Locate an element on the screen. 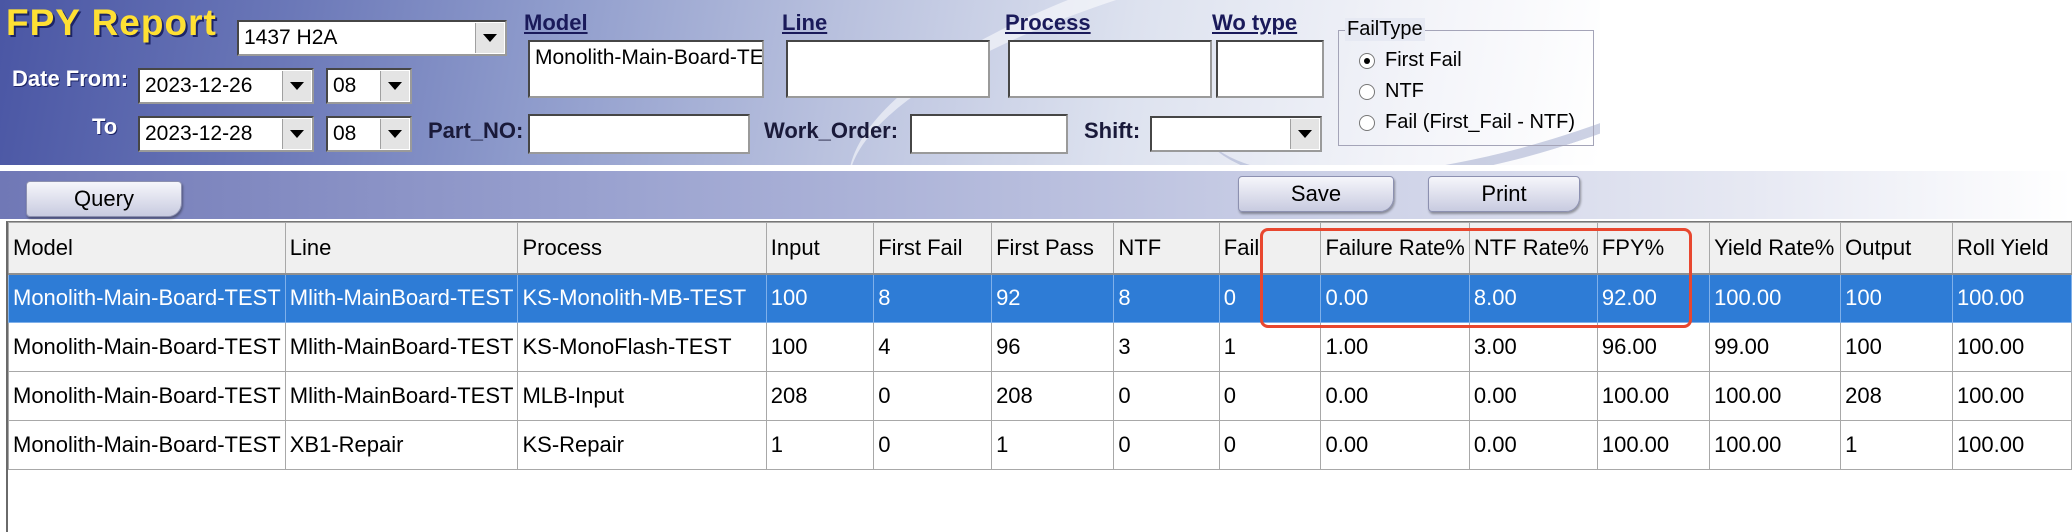 The height and width of the screenshot is (532, 2072). column-header: Roll Yield is located at coordinates (2011, 248).